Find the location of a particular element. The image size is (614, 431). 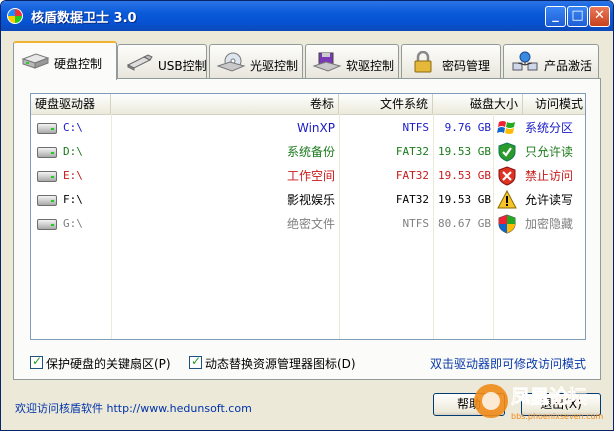

tab-password-management: 密码管理 is located at coordinates (451, 61).